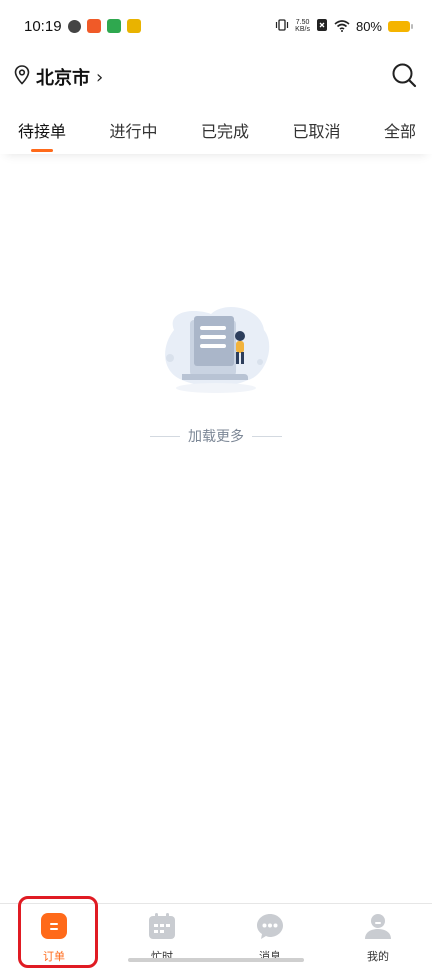 The width and height of the screenshot is (432, 968). Describe the element at coordinates (54, 957) in the screenshot. I see `nav-label: 订单` at that location.